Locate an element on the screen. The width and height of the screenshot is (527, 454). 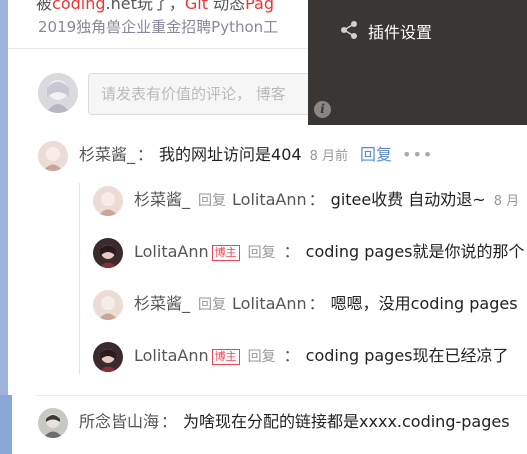
reply-item: LolitaAnn 博主 回复： coding pages就是你说的那个 is located at coordinates (329, 251).